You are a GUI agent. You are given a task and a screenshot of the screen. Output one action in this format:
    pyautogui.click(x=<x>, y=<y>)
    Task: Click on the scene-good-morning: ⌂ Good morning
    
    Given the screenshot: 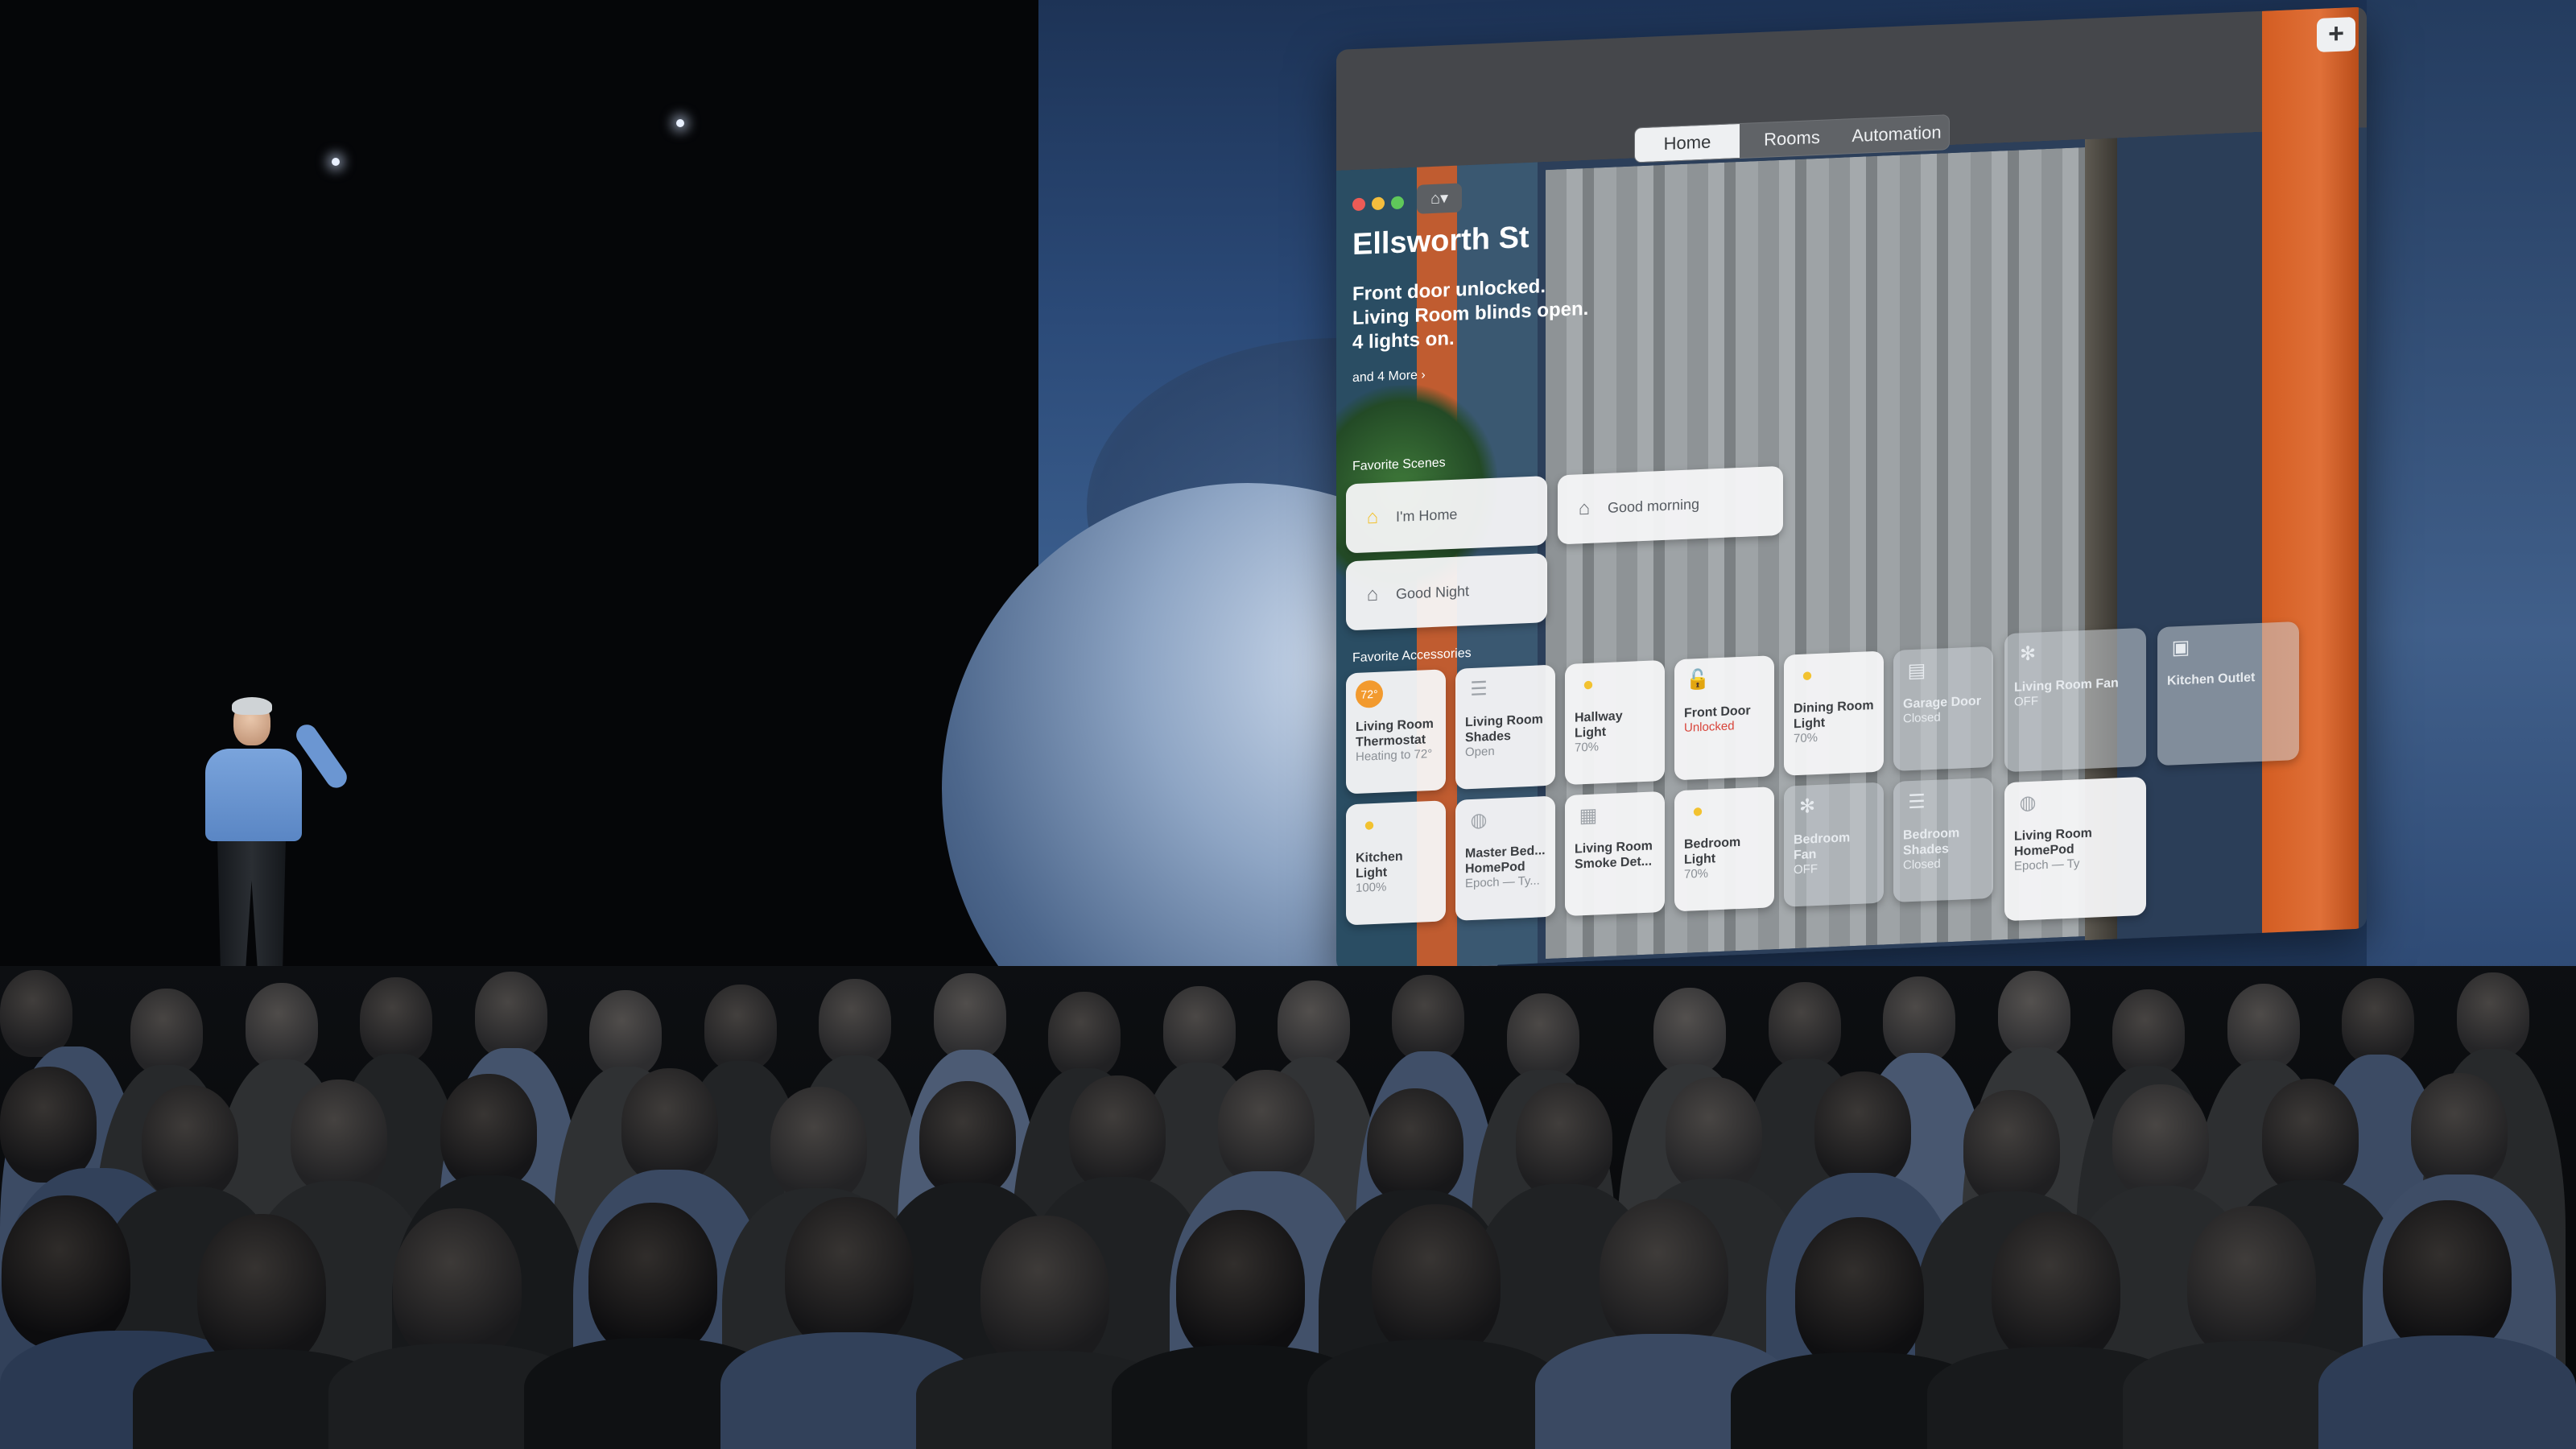 What is the action you would take?
    pyautogui.click(x=1670, y=505)
    